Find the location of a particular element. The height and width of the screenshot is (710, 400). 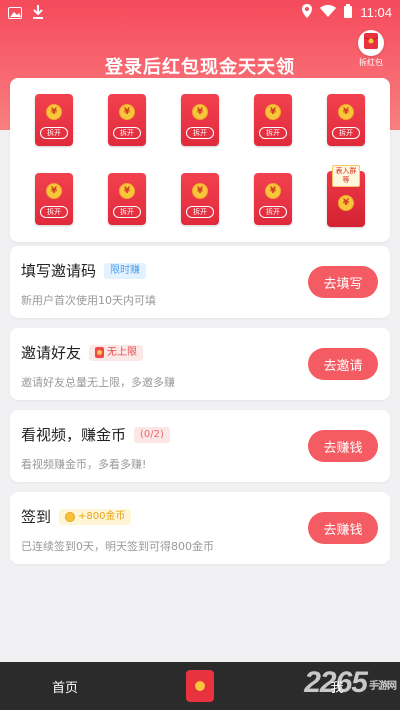

tab-red-packet is located at coordinates (200, 686).